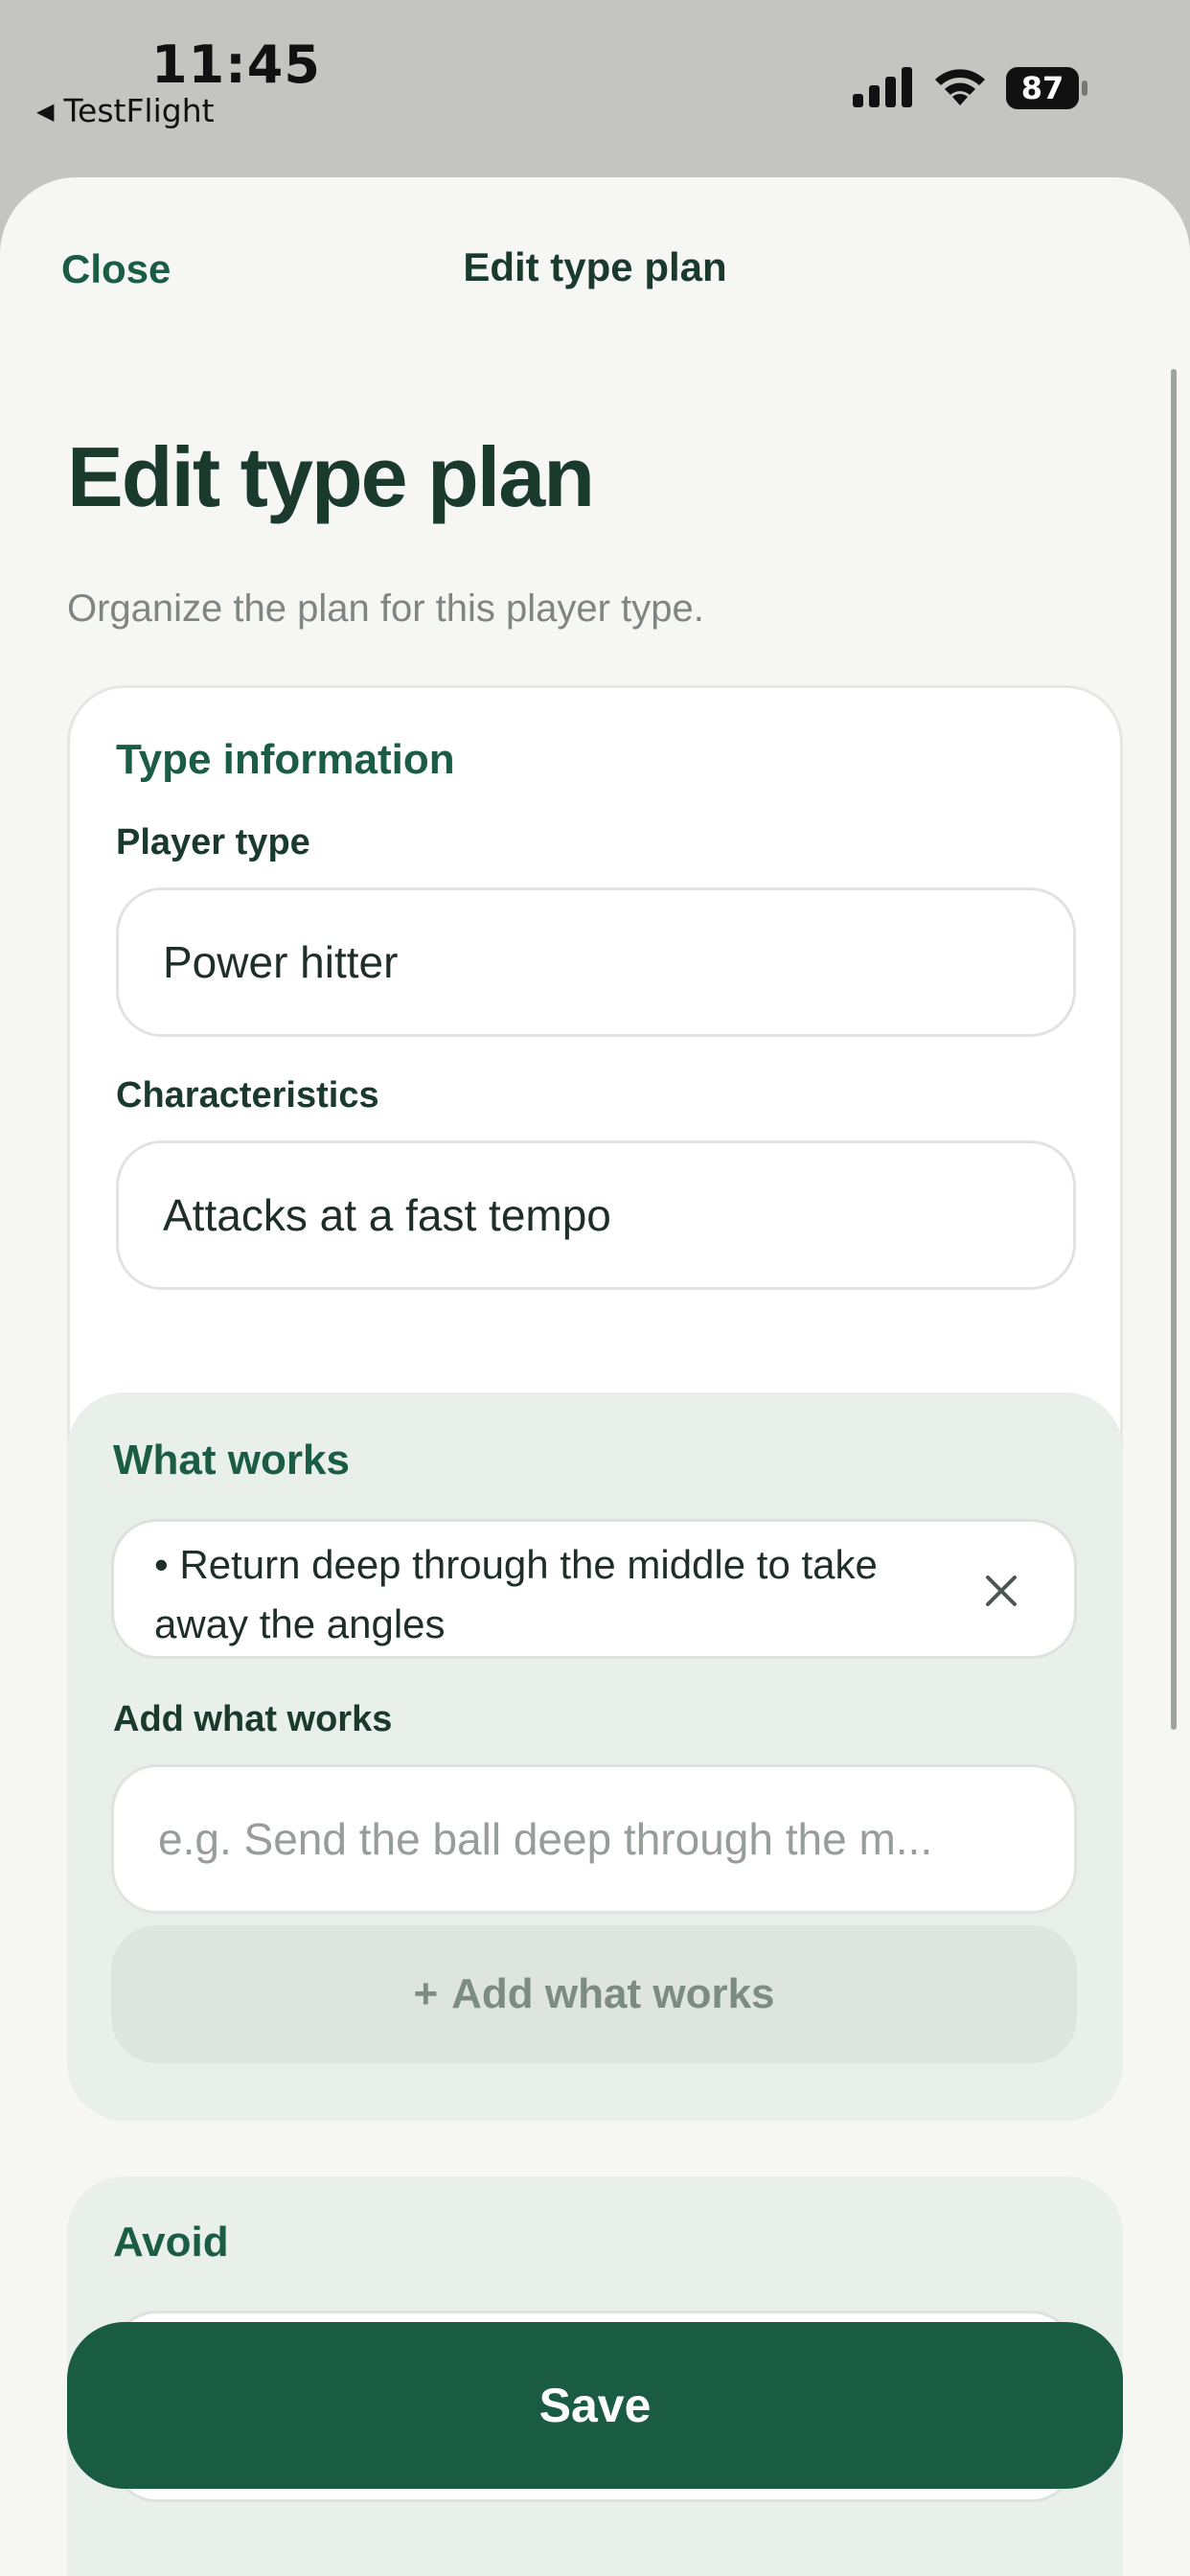 This screenshot has height=2576, width=1190. What do you see at coordinates (213, 842) in the screenshot?
I see `player-type-label: Player type` at bounding box center [213, 842].